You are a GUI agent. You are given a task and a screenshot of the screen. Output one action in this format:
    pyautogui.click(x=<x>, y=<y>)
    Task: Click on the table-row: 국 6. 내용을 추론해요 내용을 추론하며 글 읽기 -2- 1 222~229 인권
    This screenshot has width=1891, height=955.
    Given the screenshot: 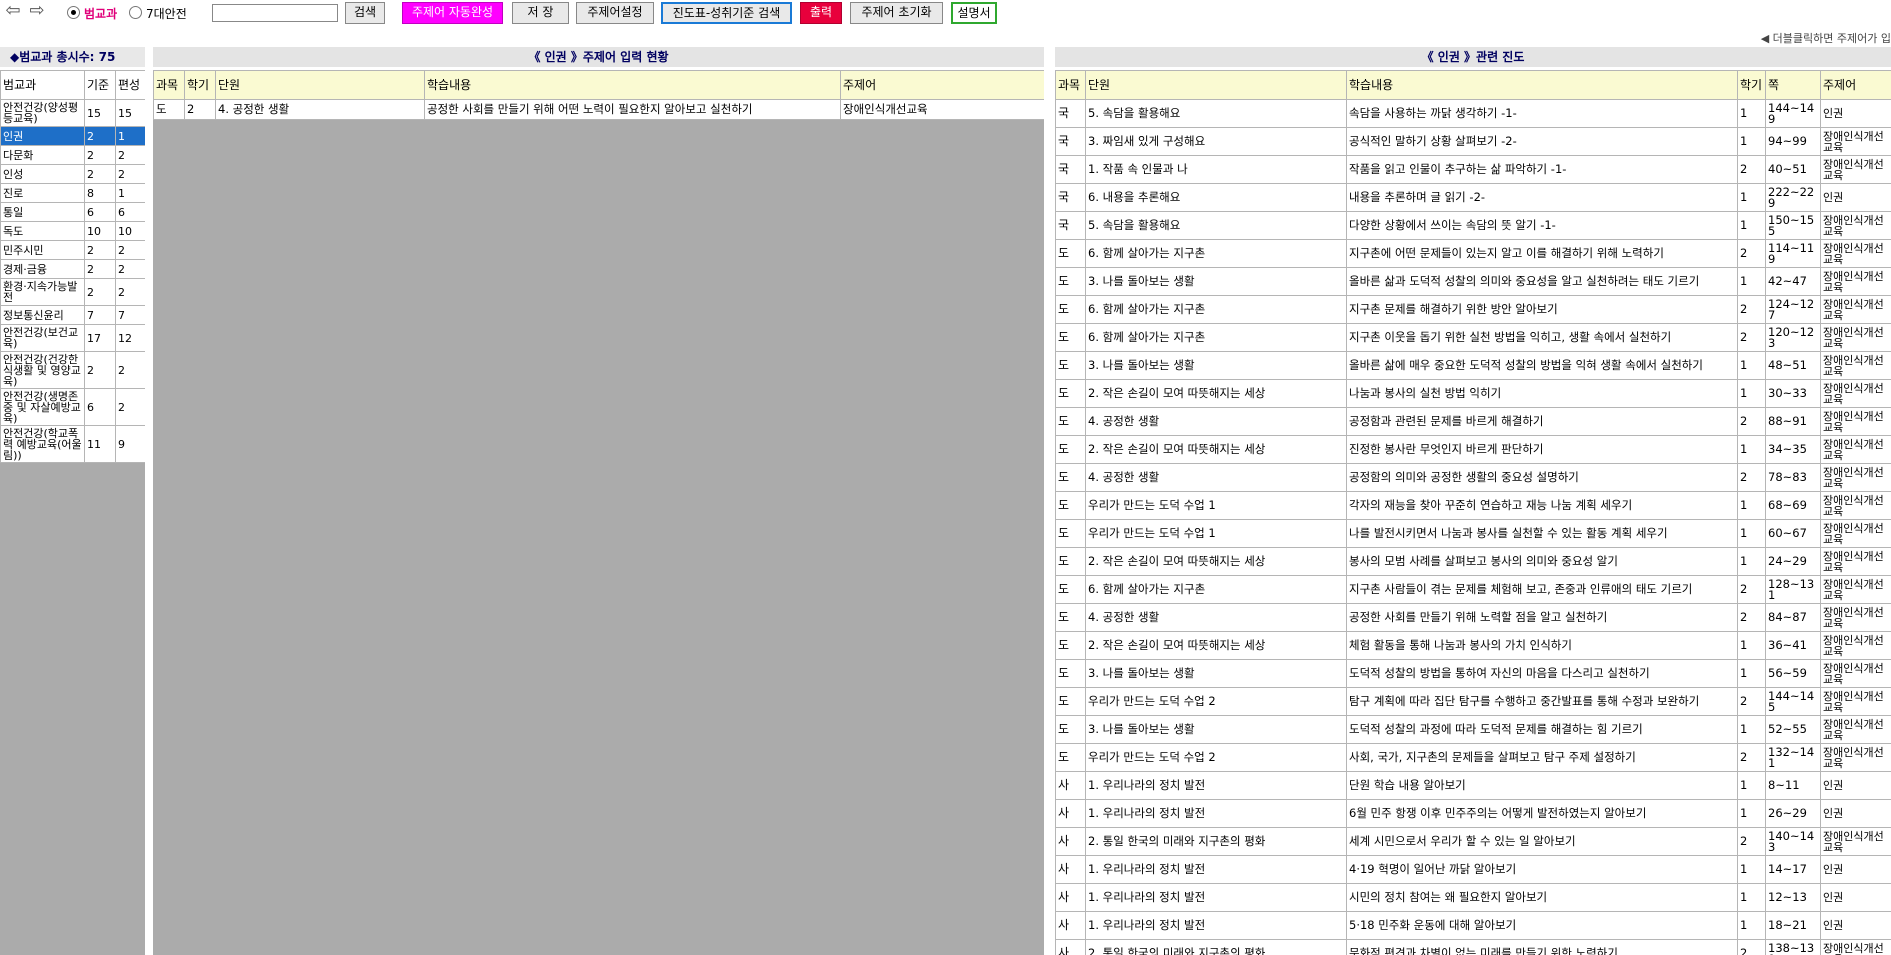 What is the action you would take?
    pyautogui.click(x=1473, y=197)
    